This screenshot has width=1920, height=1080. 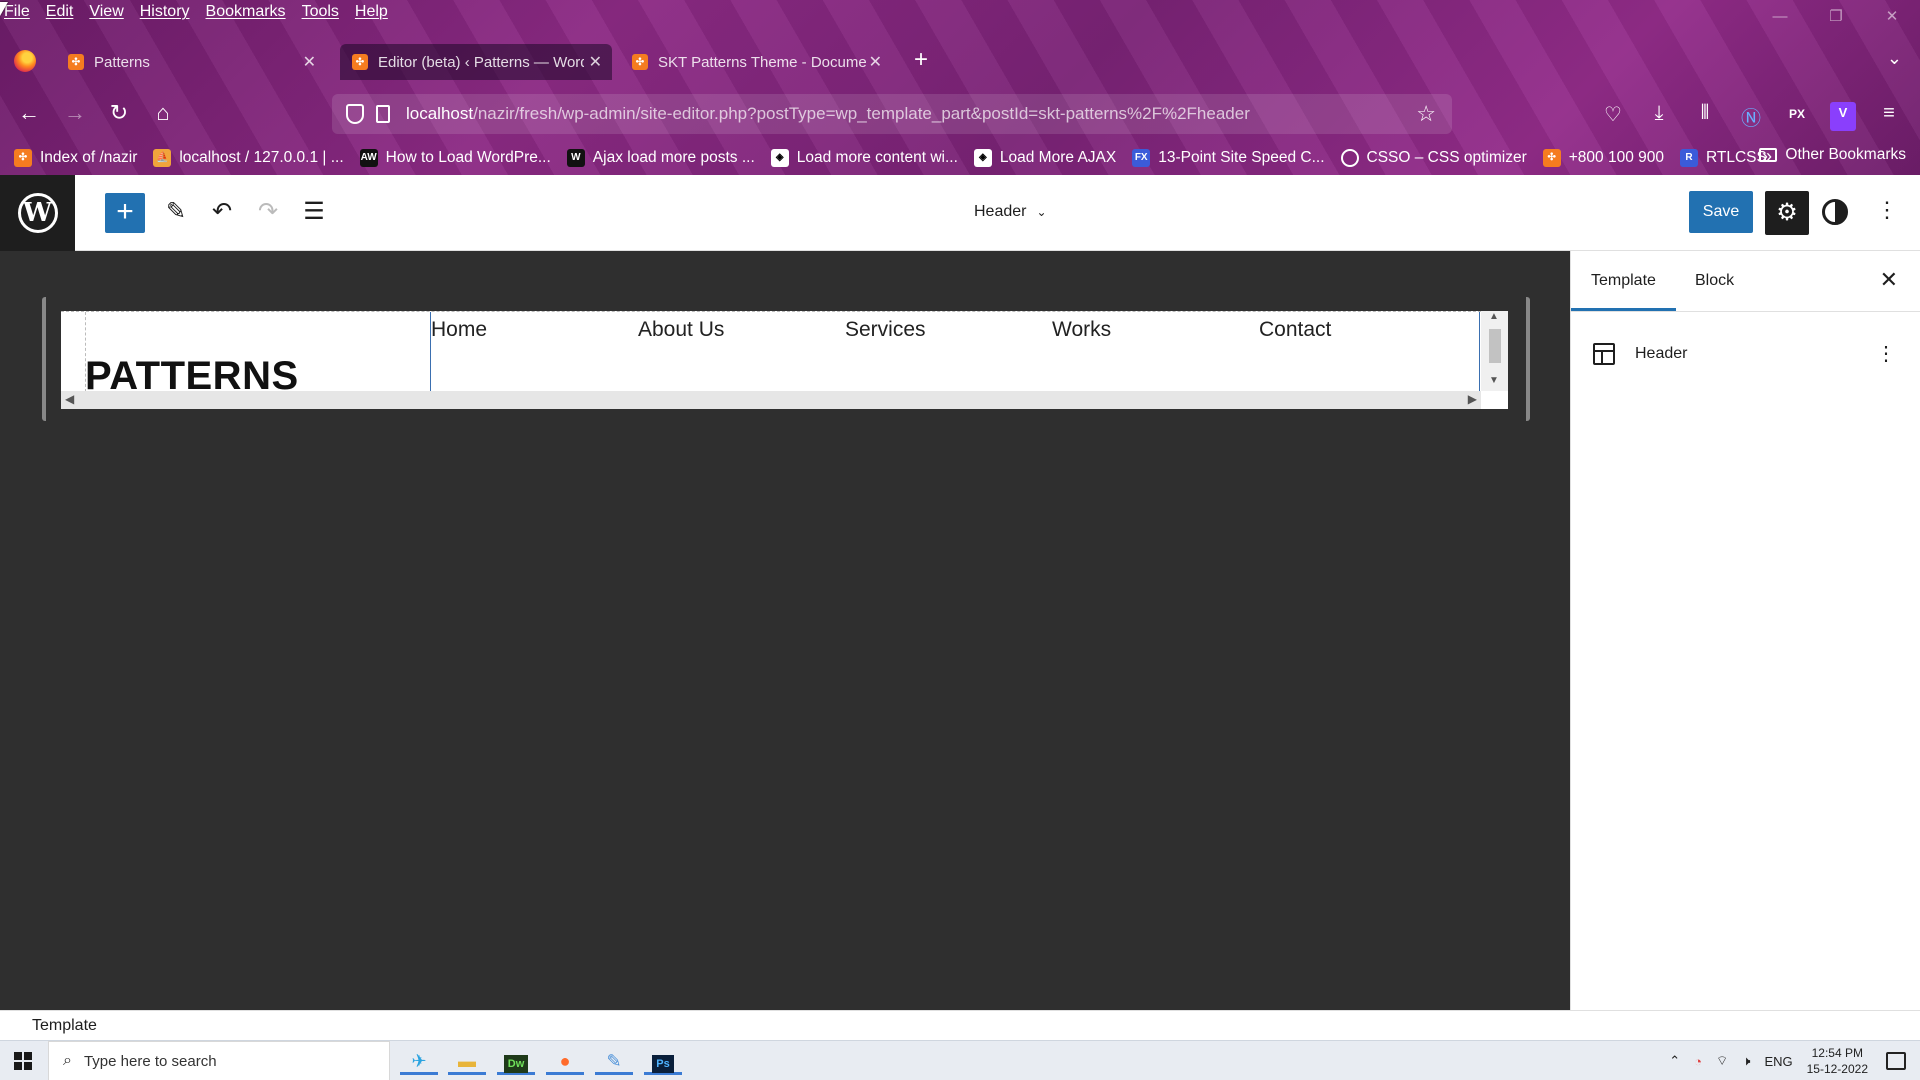 I want to click on list-tabs-chevron-icon: ⌄, so click(x=1894, y=58).